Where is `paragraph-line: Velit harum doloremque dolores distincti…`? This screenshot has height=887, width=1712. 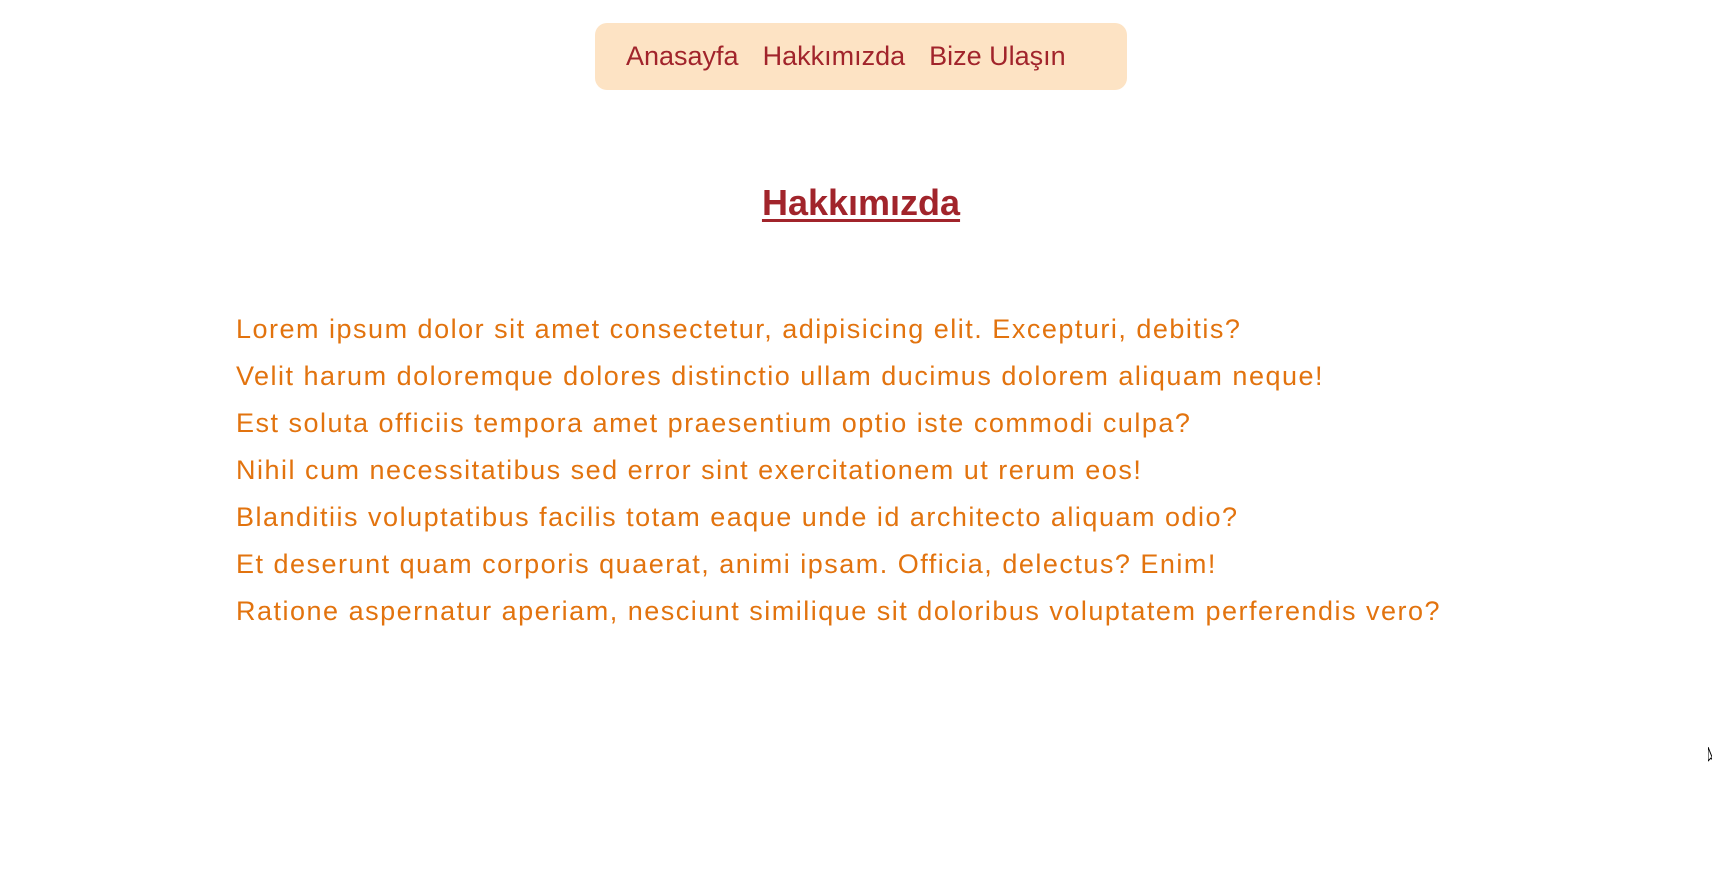 paragraph-line: Velit harum doloremque dolores distincti… is located at coordinates (780, 376).